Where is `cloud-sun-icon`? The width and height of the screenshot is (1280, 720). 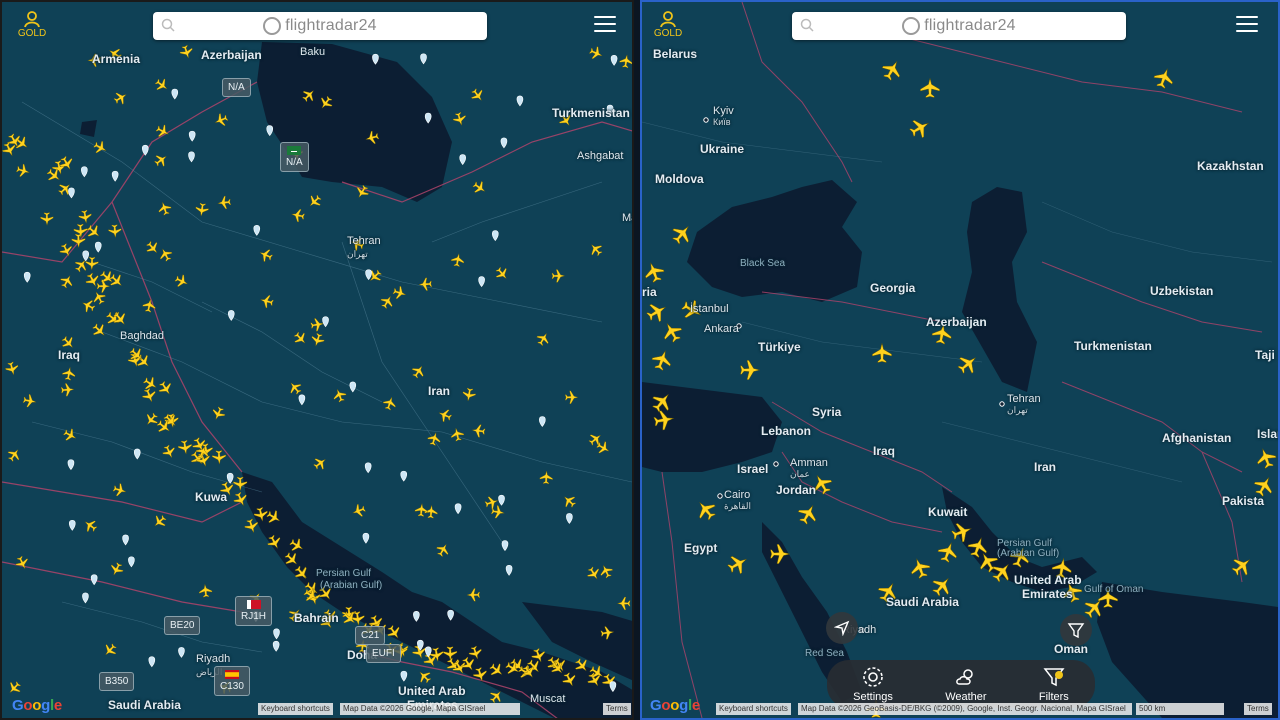 cloud-sun-icon is located at coordinates (964, 677).